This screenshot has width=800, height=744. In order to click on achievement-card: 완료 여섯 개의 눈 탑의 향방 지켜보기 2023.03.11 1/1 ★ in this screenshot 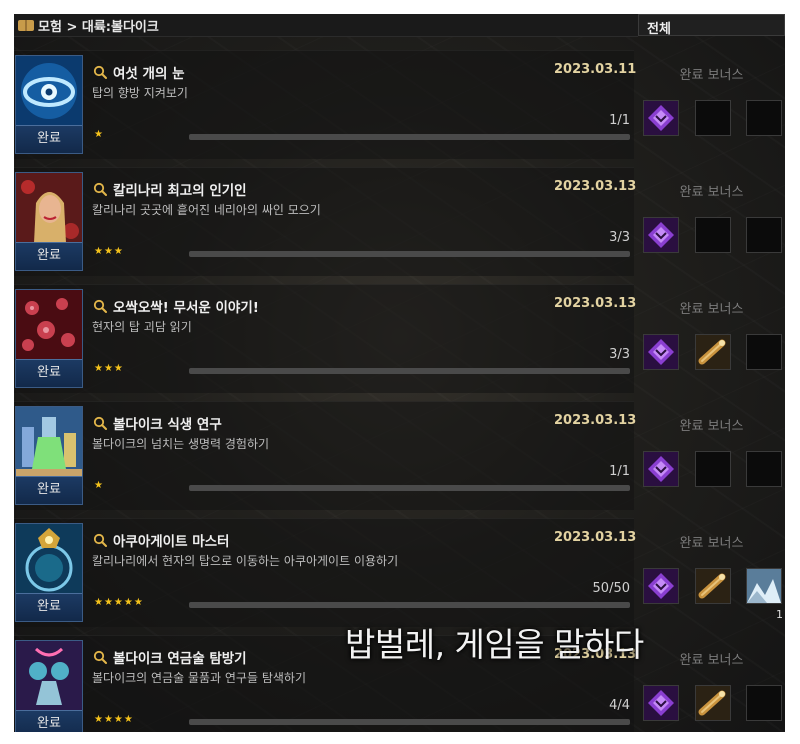, I will do `click(325, 104)`.